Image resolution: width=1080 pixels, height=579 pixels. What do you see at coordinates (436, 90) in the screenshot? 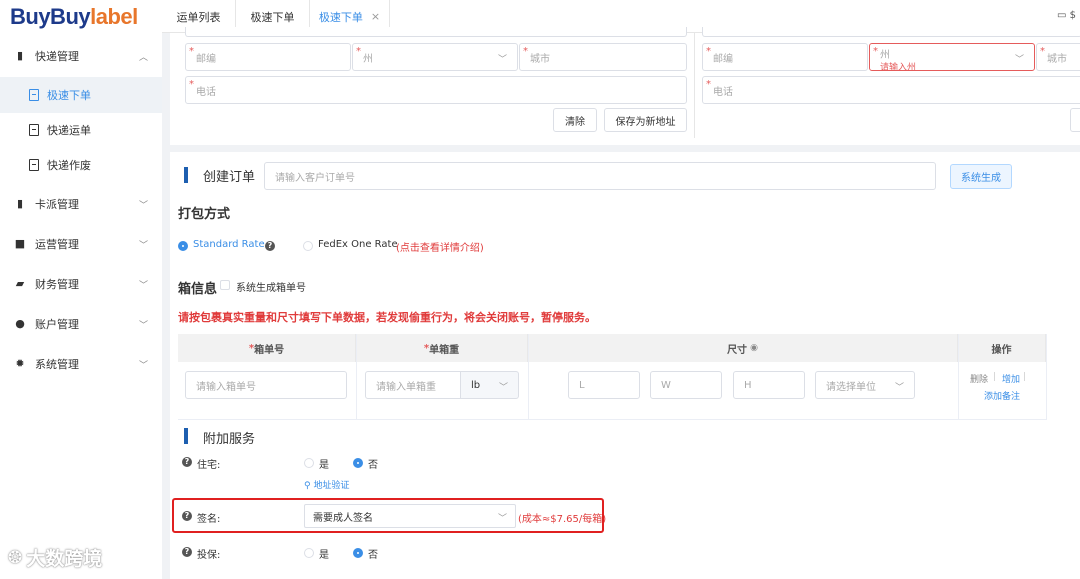
I see `sender-phone-field: * 电话` at bounding box center [436, 90].